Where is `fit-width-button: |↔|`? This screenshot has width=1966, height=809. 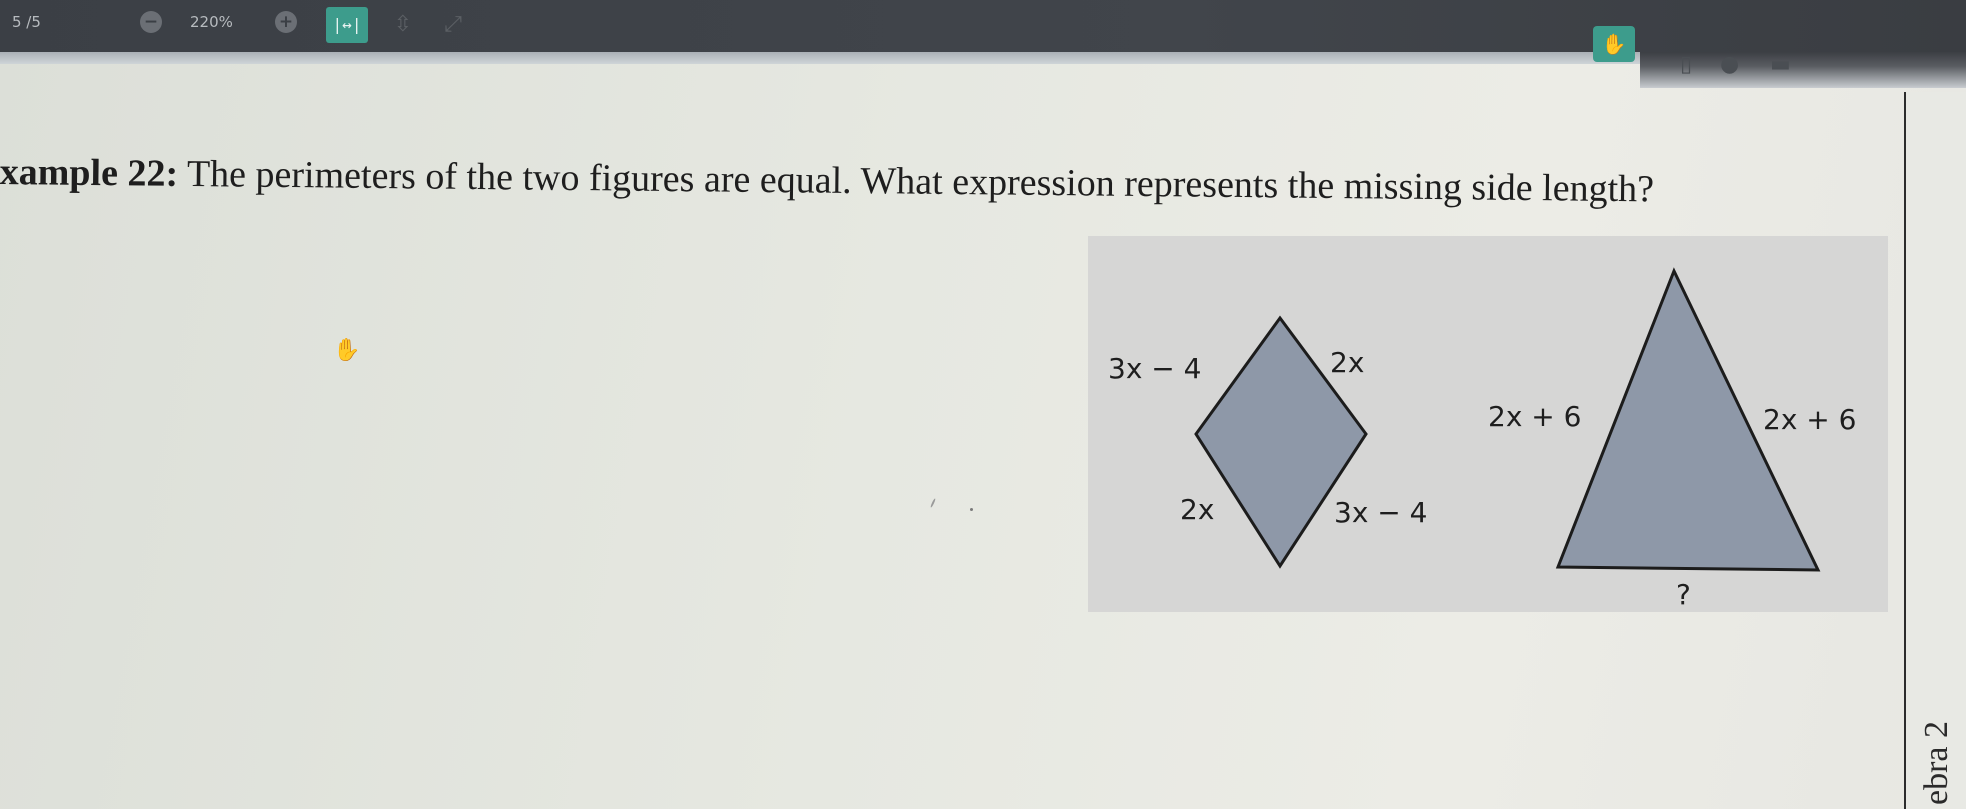
fit-width-button: |↔| is located at coordinates (347, 25).